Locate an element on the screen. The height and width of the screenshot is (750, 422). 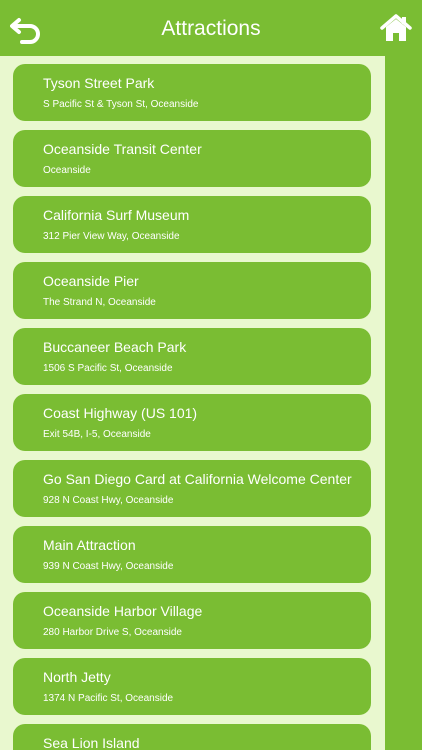
attraction-name: Main Attraction is located at coordinates (89, 545).